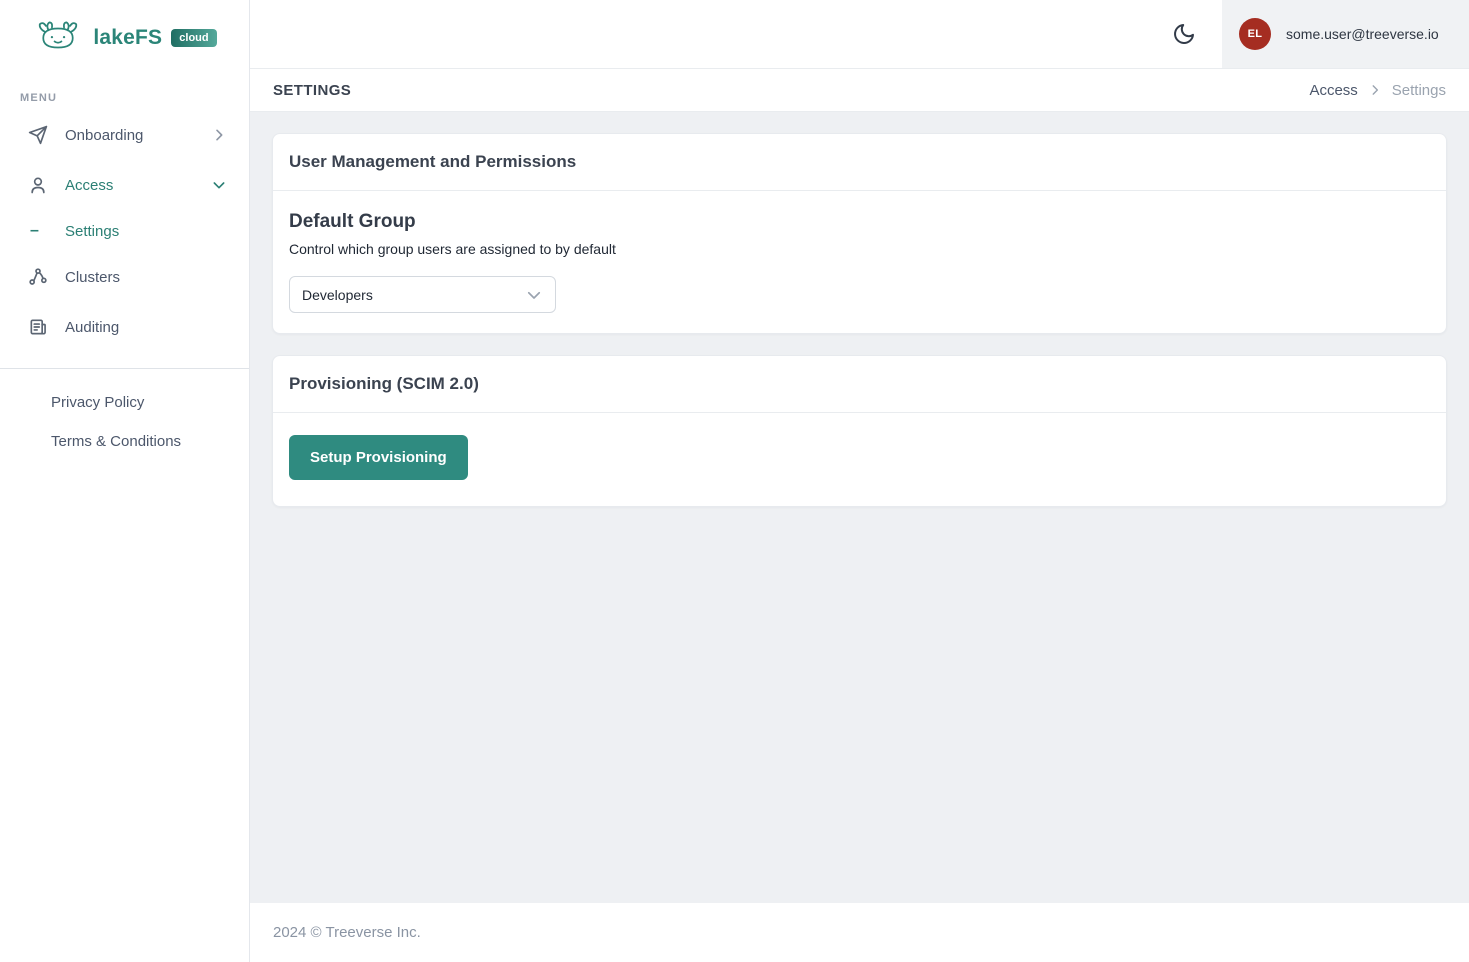  What do you see at coordinates (422, 294) in the screenshot?
I see `default-group-select: Developers` at bounding box center [422, 294].